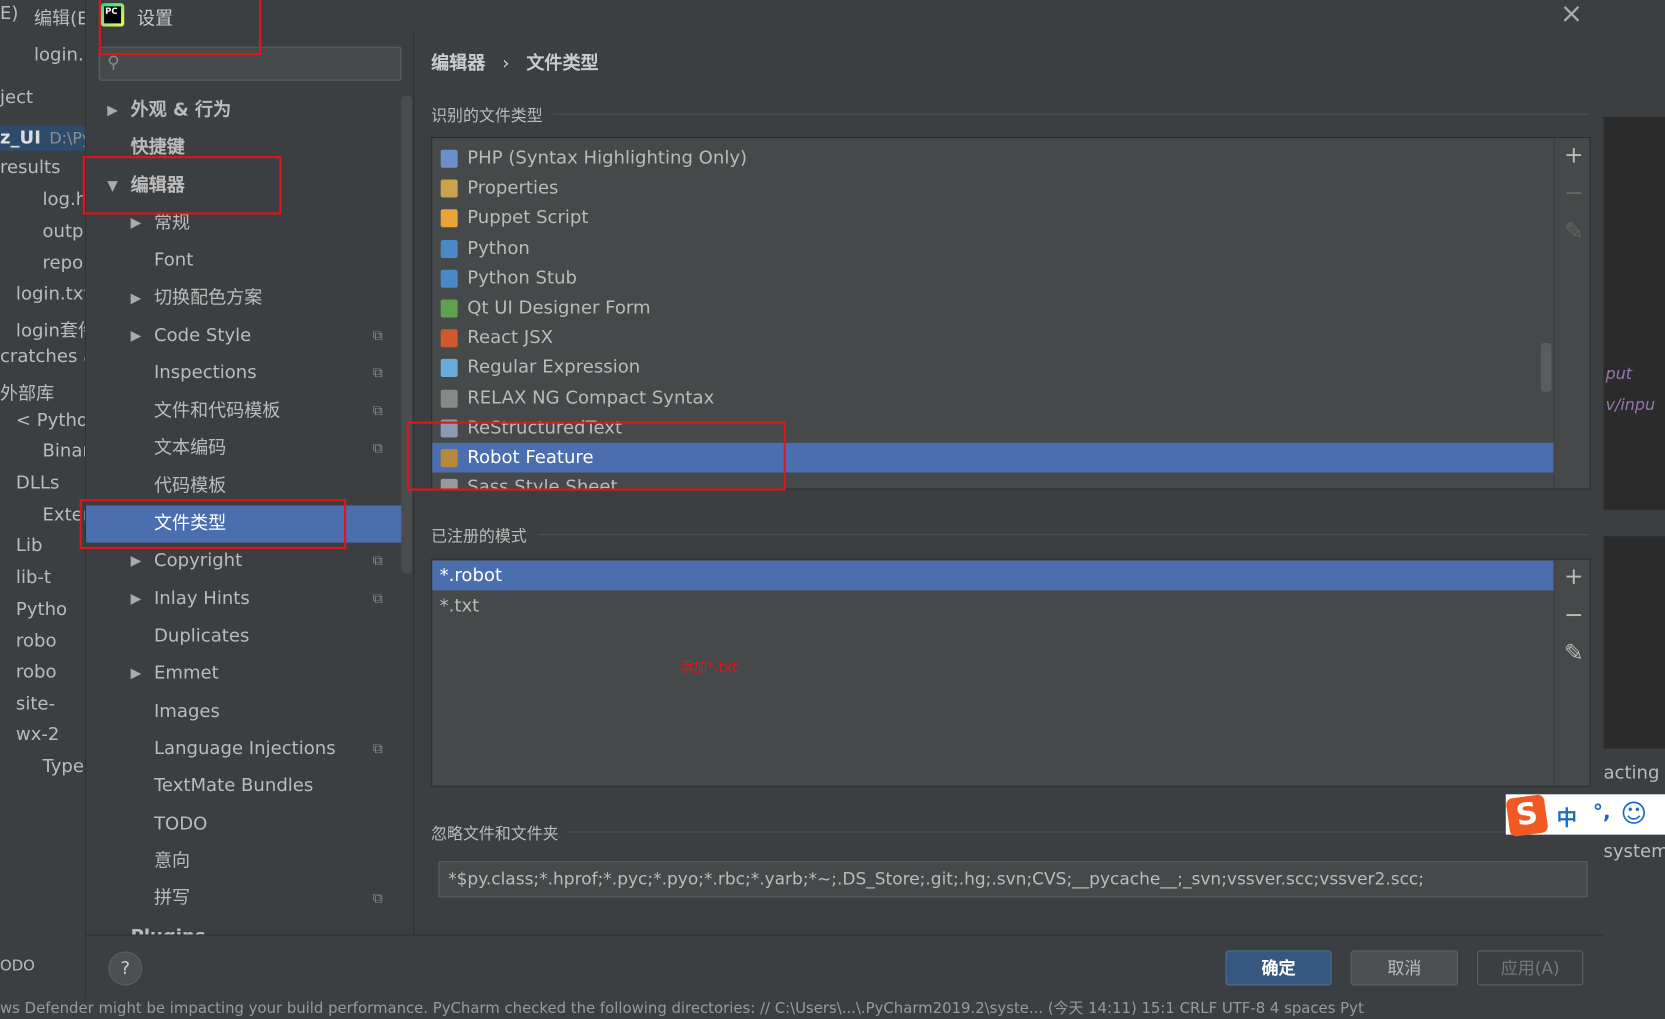  I want to click on nav-item: Font, so click(243, 261).